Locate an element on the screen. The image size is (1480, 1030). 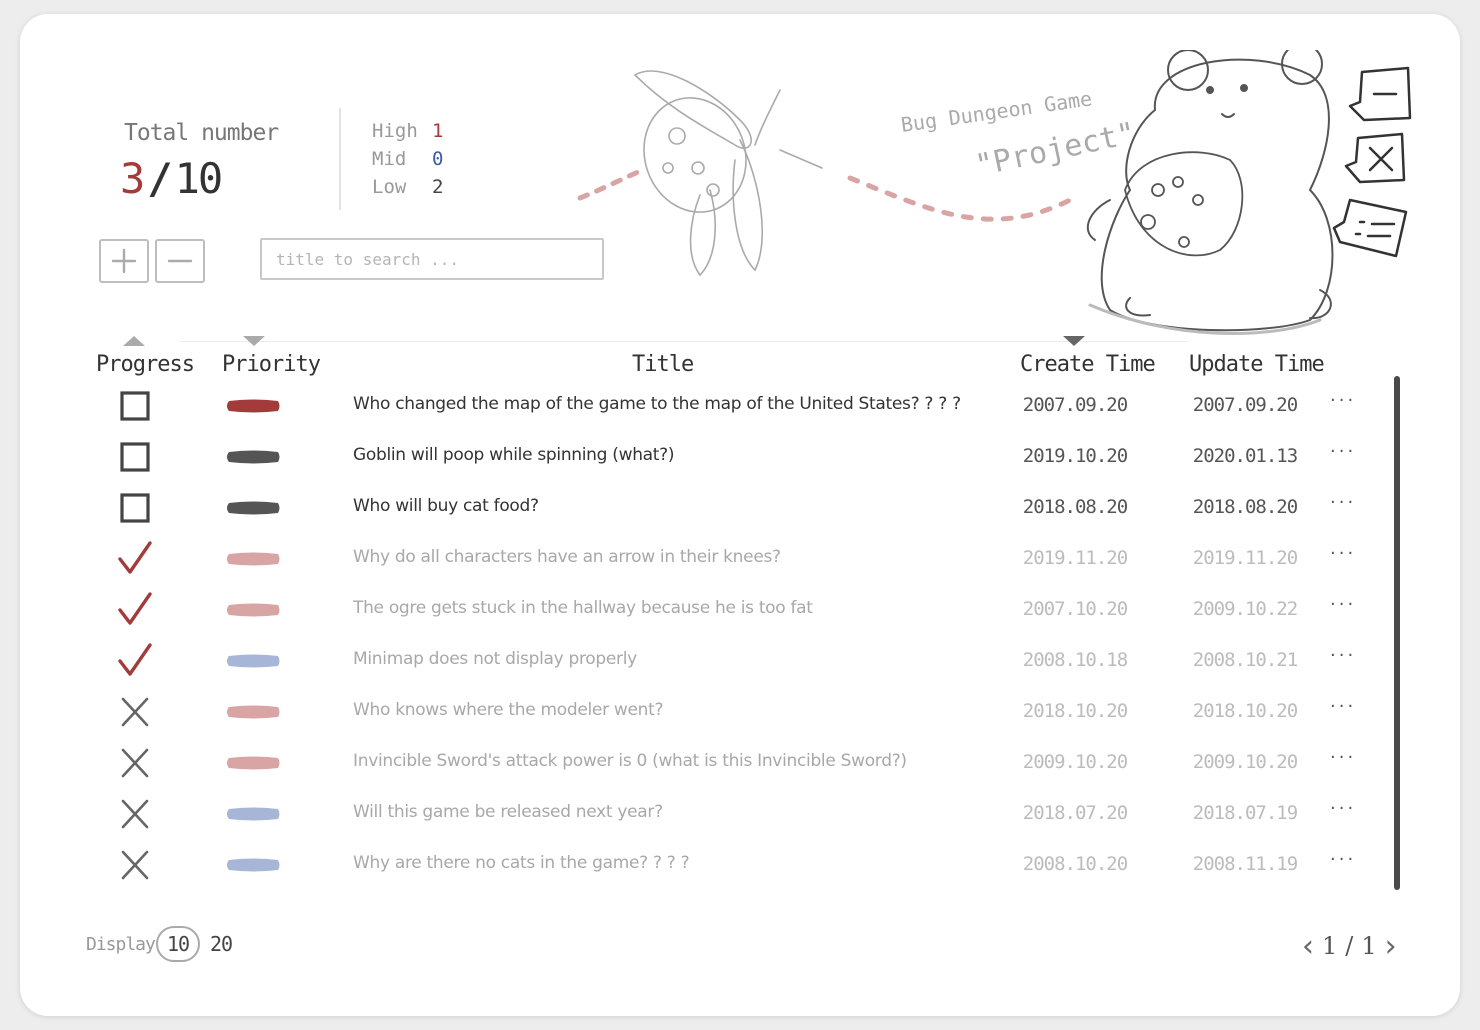
column-header-create-time: Create Time is located at coordinates (1088, 364).